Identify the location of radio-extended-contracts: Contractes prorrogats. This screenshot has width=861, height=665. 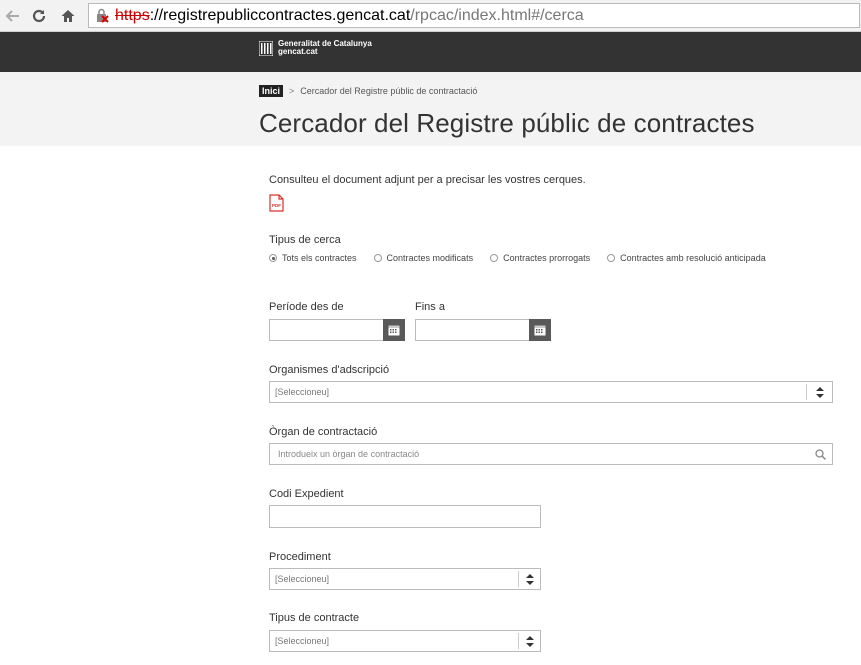
(540, 258).